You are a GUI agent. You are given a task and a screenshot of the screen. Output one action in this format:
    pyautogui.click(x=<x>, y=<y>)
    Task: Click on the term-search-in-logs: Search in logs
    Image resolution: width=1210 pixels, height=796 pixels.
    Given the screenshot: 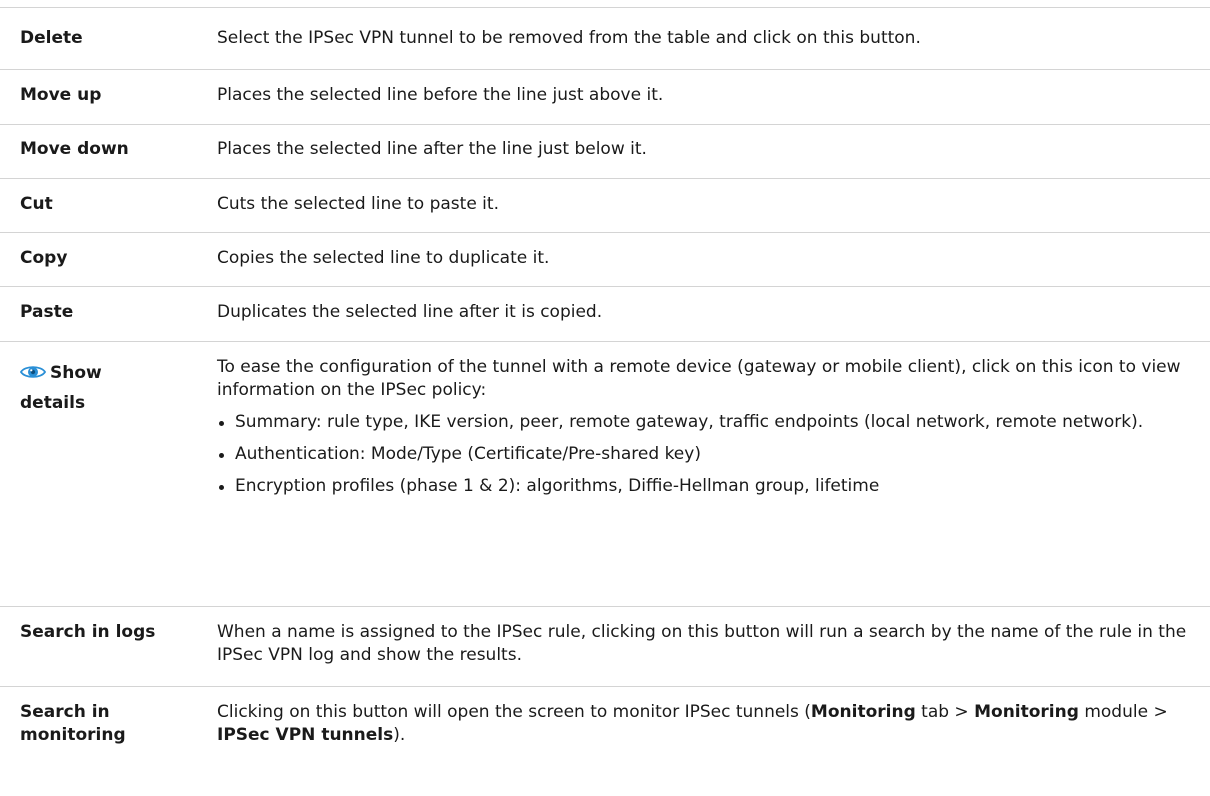 What is the action you would take?
    pyautogui.click(x=88, y=632)
    